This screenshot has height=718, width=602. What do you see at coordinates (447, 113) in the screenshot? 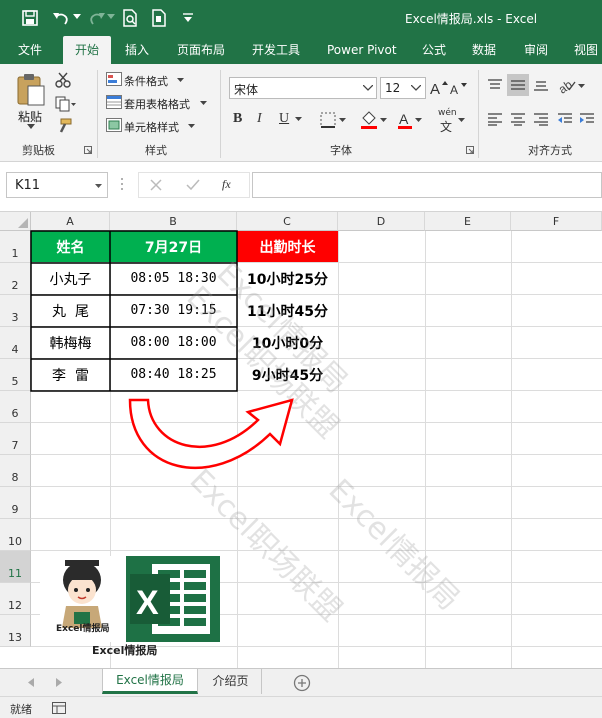
I see `phonetic-label: wén` at bounding box center [447, 113].